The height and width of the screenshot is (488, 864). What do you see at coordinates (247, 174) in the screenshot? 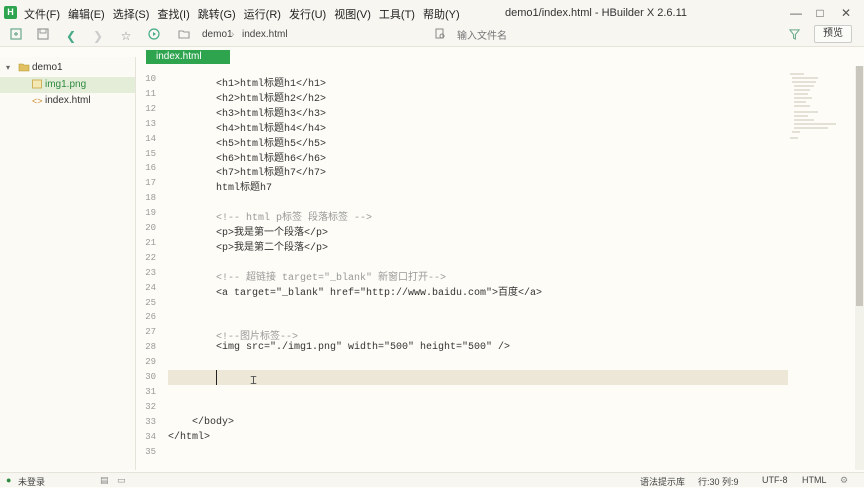
I see `code-line: <h7>html标题h7</h7>` at bounding box center [247, 174].